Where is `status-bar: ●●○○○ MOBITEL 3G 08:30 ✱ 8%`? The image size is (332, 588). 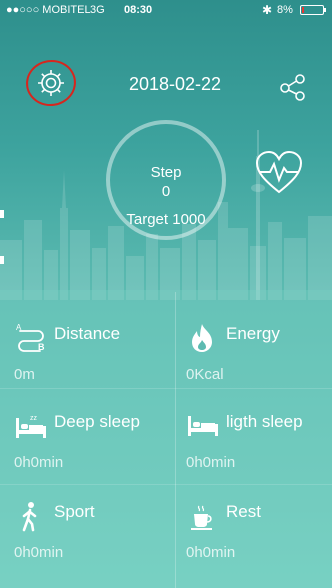
status-bar: ●●○○○ MOBITEL 3G 08:30 ✱ 8% is located at coordinates (166, 10).